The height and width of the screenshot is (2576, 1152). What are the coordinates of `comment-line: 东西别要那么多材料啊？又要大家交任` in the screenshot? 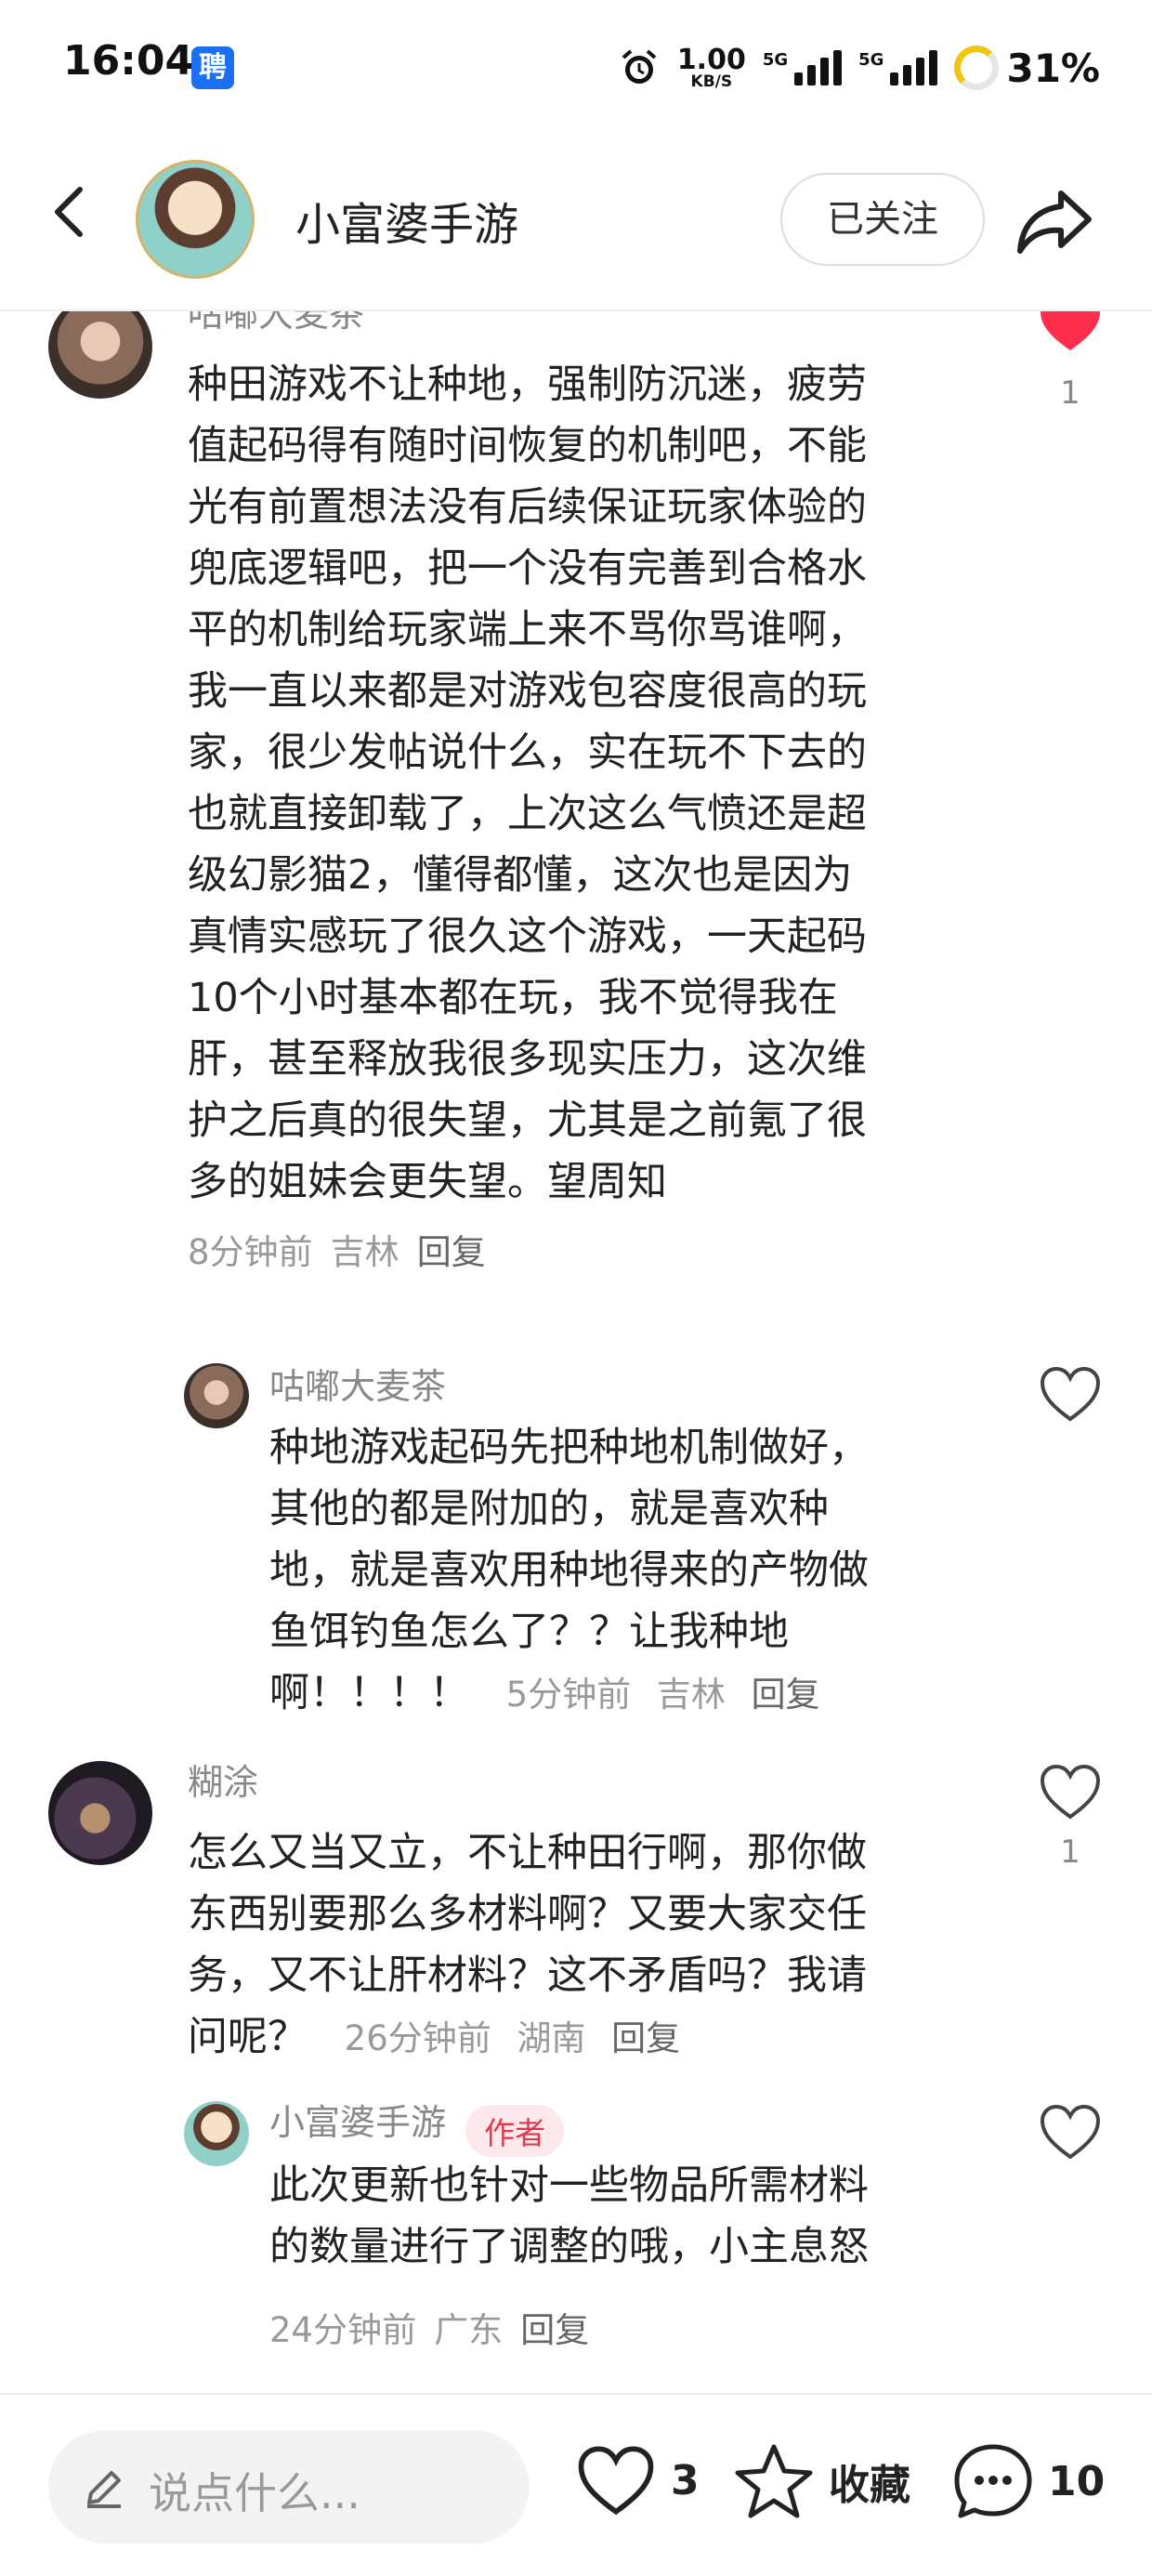 It's located at (527, 1914).